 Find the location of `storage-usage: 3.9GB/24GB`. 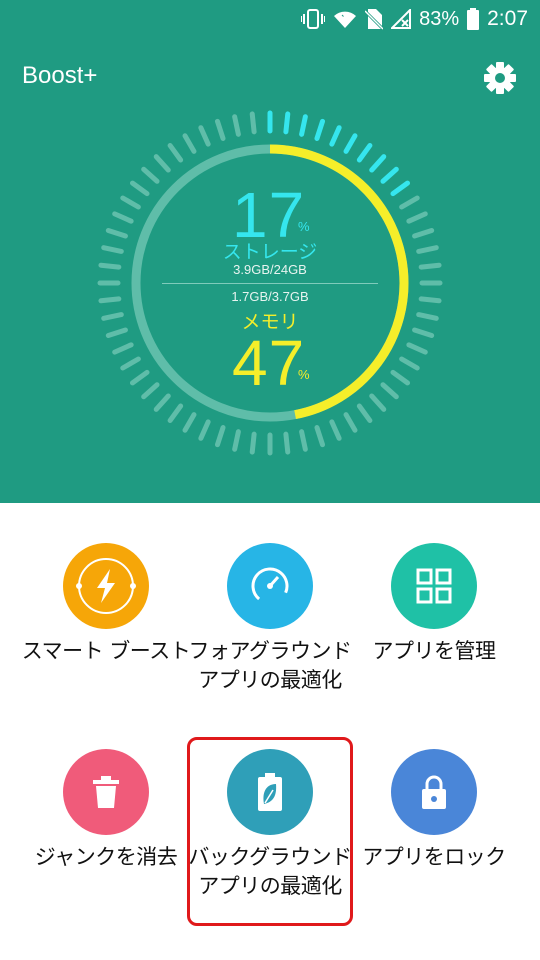

storage-usage: 3.9GB/24GB is located at coordinates (270, 269).